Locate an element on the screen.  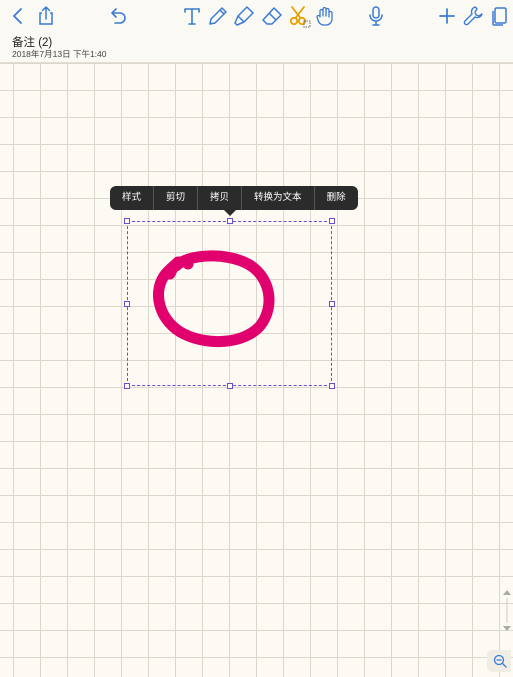
menu-item-delete: 删除 is located at coordinates (336, 198).